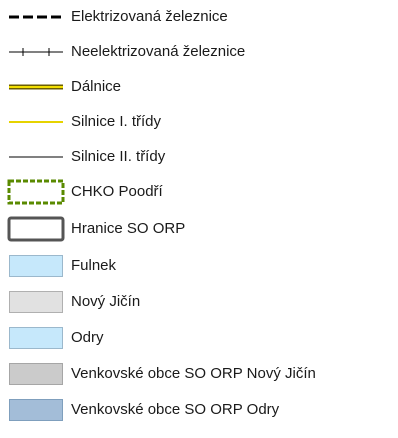 Image resolution: width=398 pixels, height=438 pixels. I want to click on protected-area-symbol, so click(36, 192).